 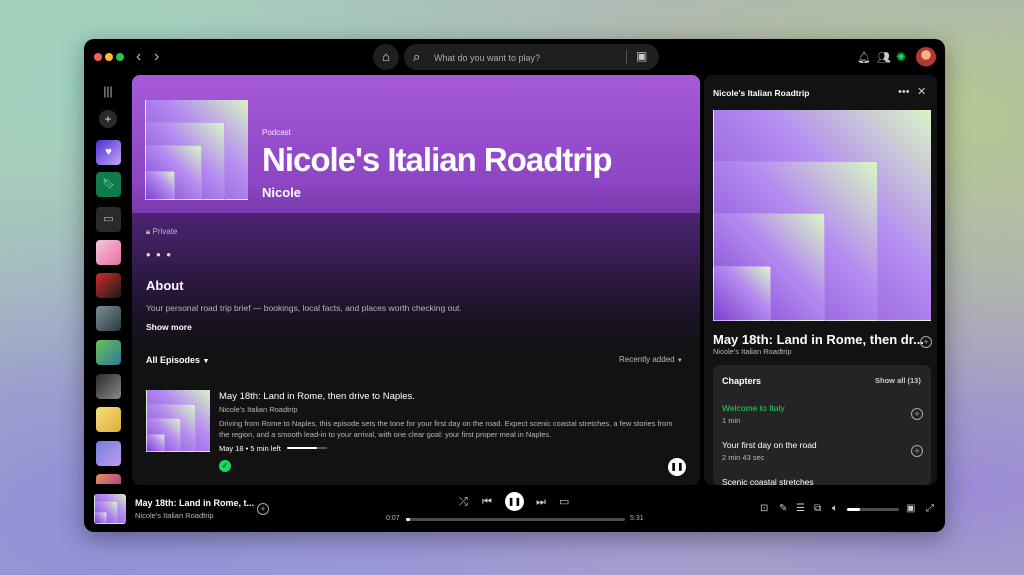 I want to click on home-icon: ⌂, so click(x=386, y=56).